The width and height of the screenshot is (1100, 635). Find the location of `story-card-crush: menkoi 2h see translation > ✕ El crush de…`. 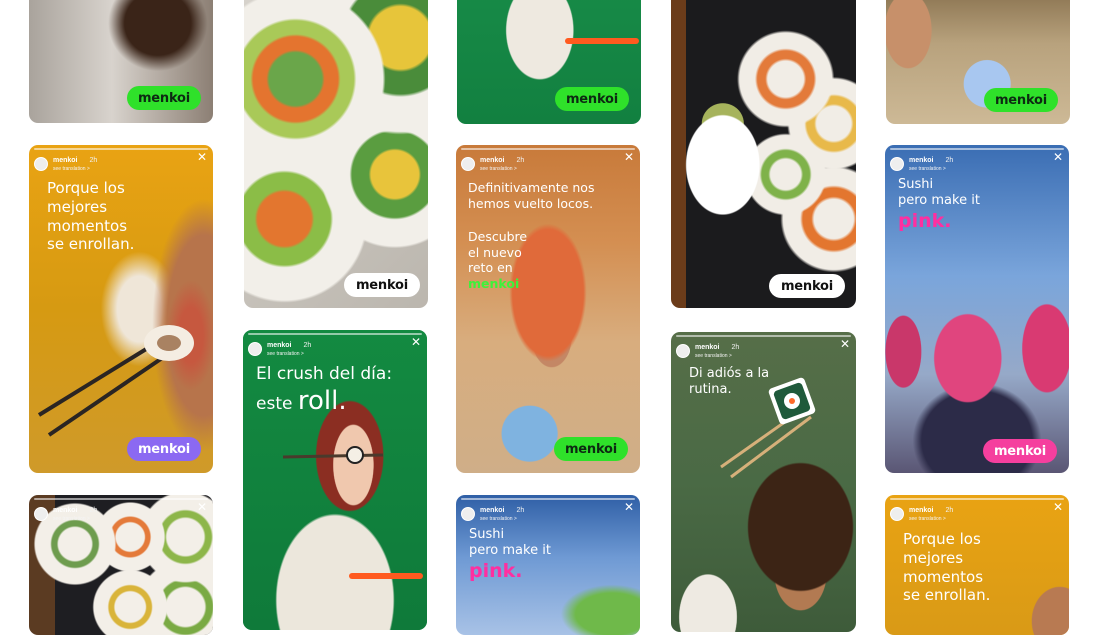

story-card-crush: menkoi 2h see translation > ✕ El crush de… is located at coordinates (335, 480).